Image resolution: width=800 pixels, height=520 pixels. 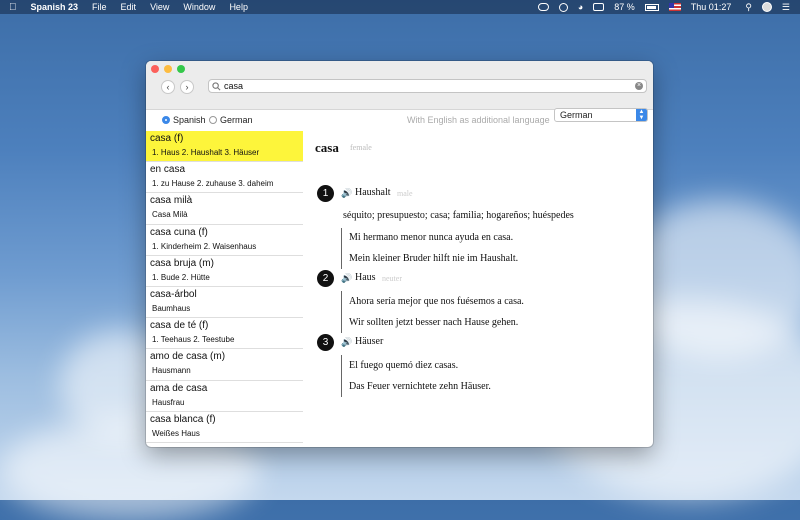 What do you see at coordinates (224, 334) in the screenshot?
I see `list-item: casa de té (f) 1. Teehaus 2. Teestube` at bounding box center [224, 334].